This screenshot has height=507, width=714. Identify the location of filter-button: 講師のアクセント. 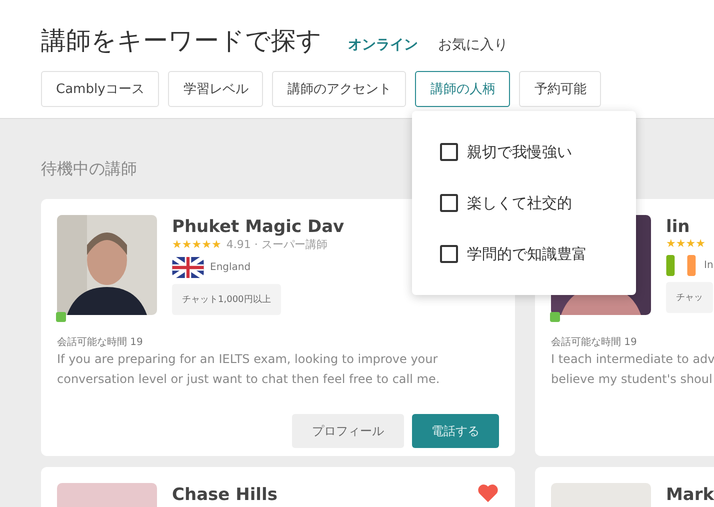
(339, 89).